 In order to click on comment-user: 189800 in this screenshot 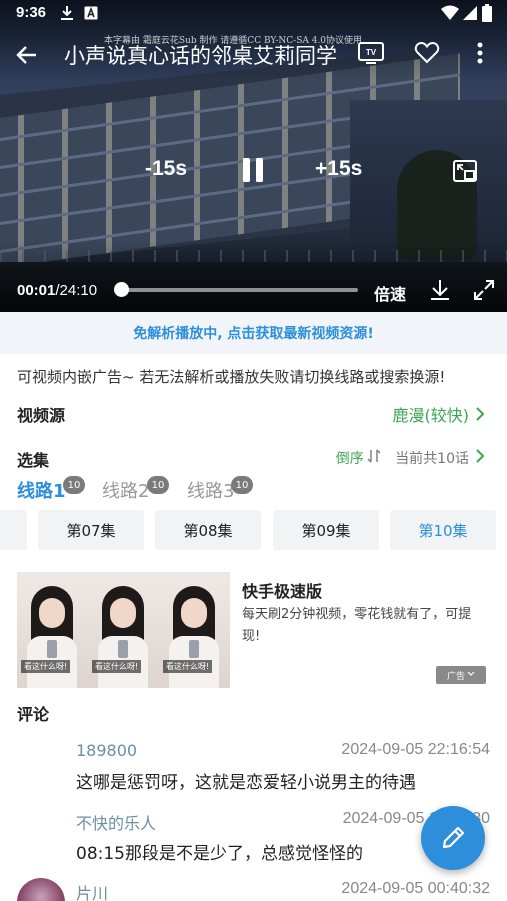, I will do `click(106, 750)`.